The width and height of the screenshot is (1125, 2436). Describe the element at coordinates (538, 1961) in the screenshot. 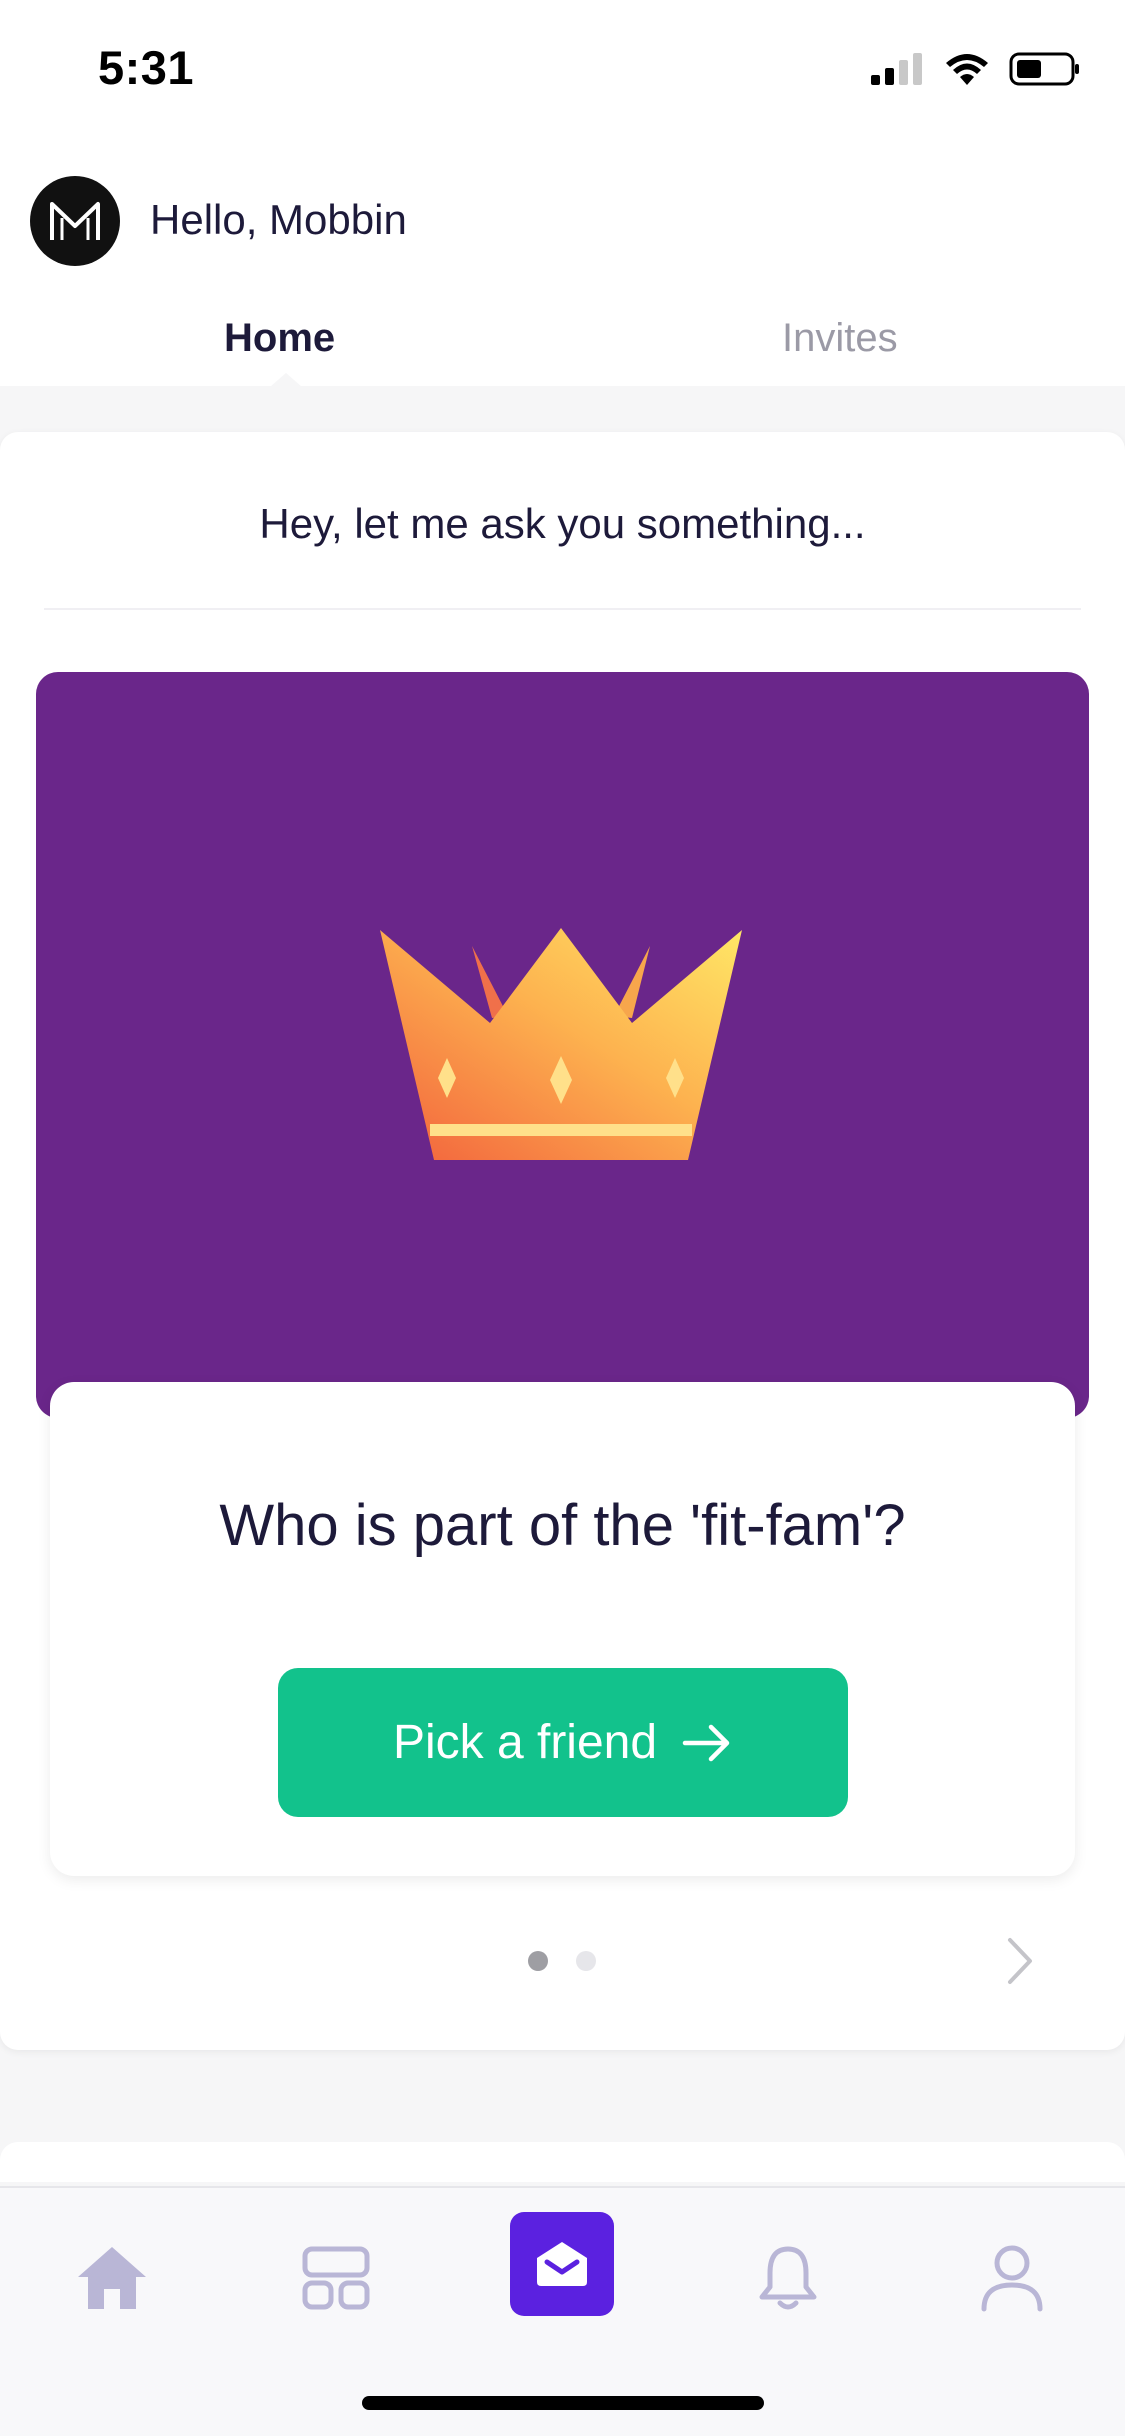

I see `pagination-dot-active` at that location.